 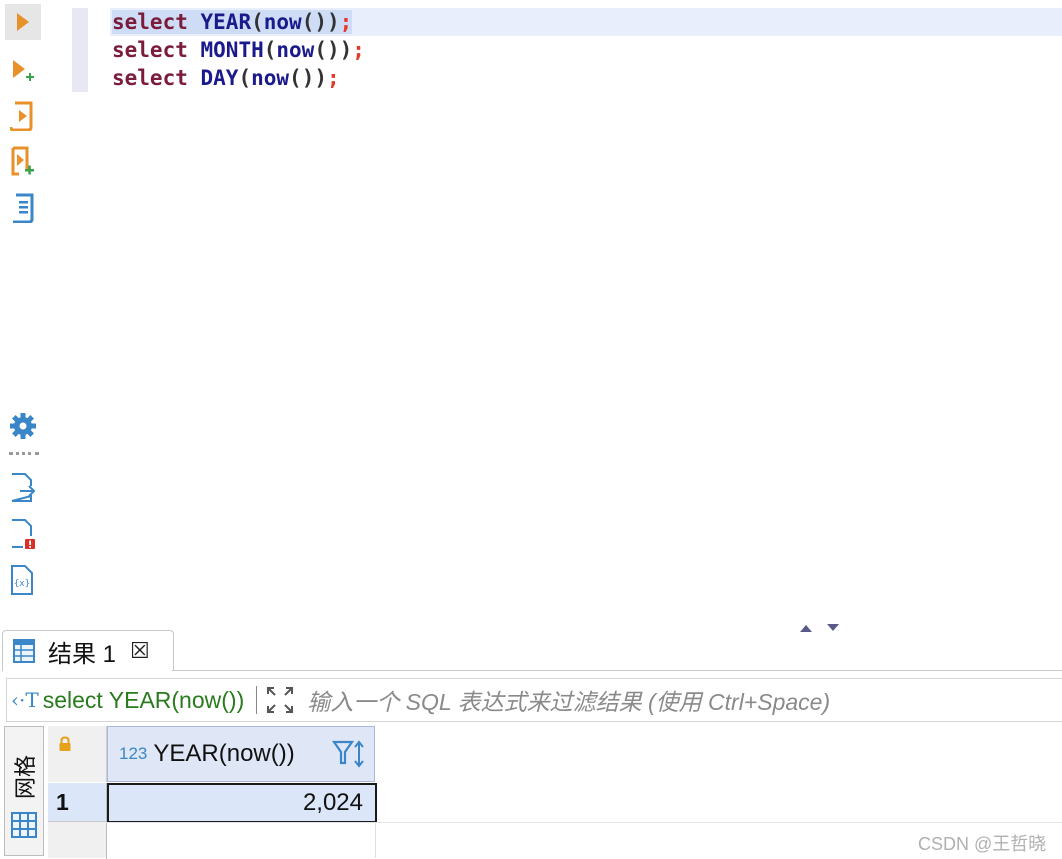 What do you see at coordinates (77, 802) in the screenshot?
I see `row-number: 1` at bounding box center [77, 802].